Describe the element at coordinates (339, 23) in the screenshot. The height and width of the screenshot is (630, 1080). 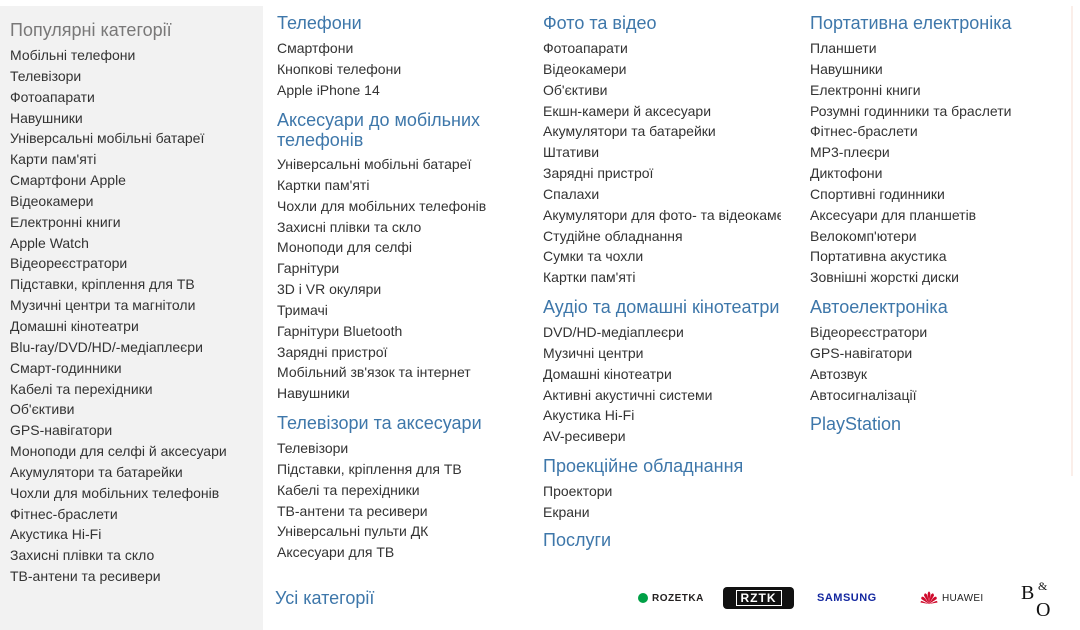
I see `group-title: Телефони` at that location.